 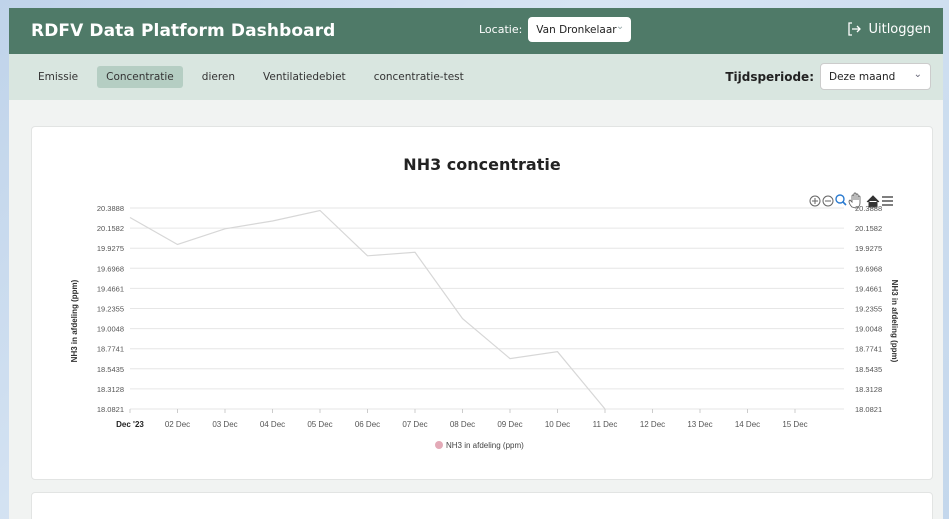 I want to click on y-tick-label-right: 19.0048, so click(x=868, y=329).